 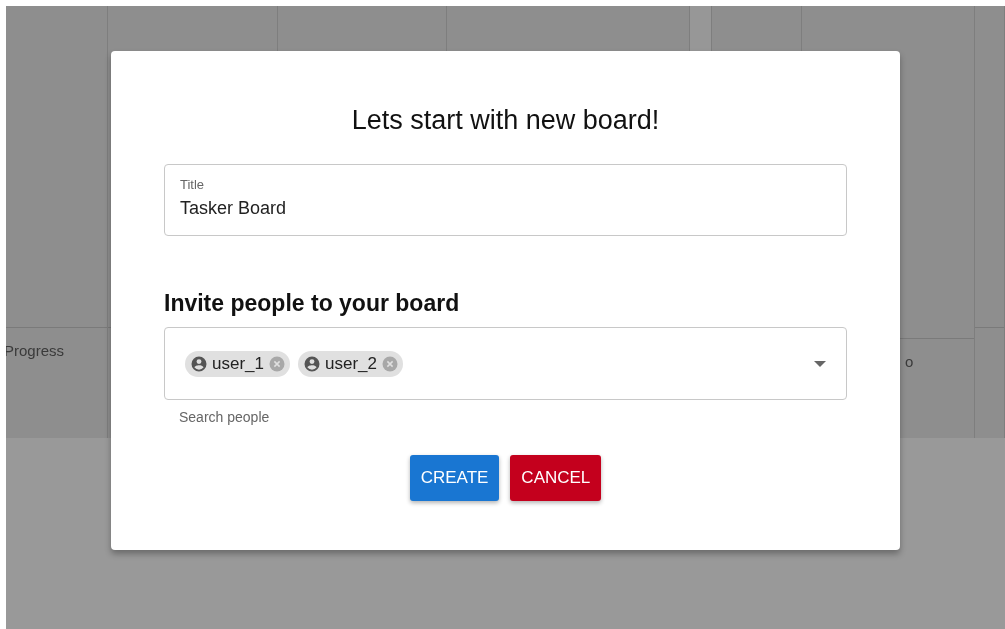 I want to click on chip-label: user_2, so click(x=351, y=363).